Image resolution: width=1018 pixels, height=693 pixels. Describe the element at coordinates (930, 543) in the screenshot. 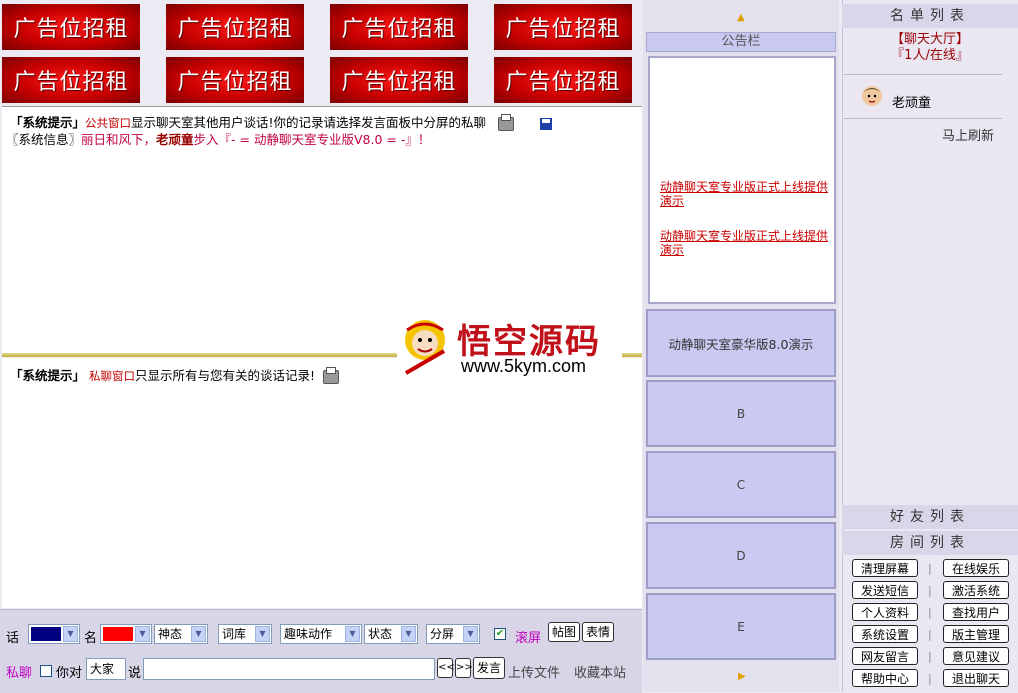

I see `rooms-list-header: 房间列表` at that location.